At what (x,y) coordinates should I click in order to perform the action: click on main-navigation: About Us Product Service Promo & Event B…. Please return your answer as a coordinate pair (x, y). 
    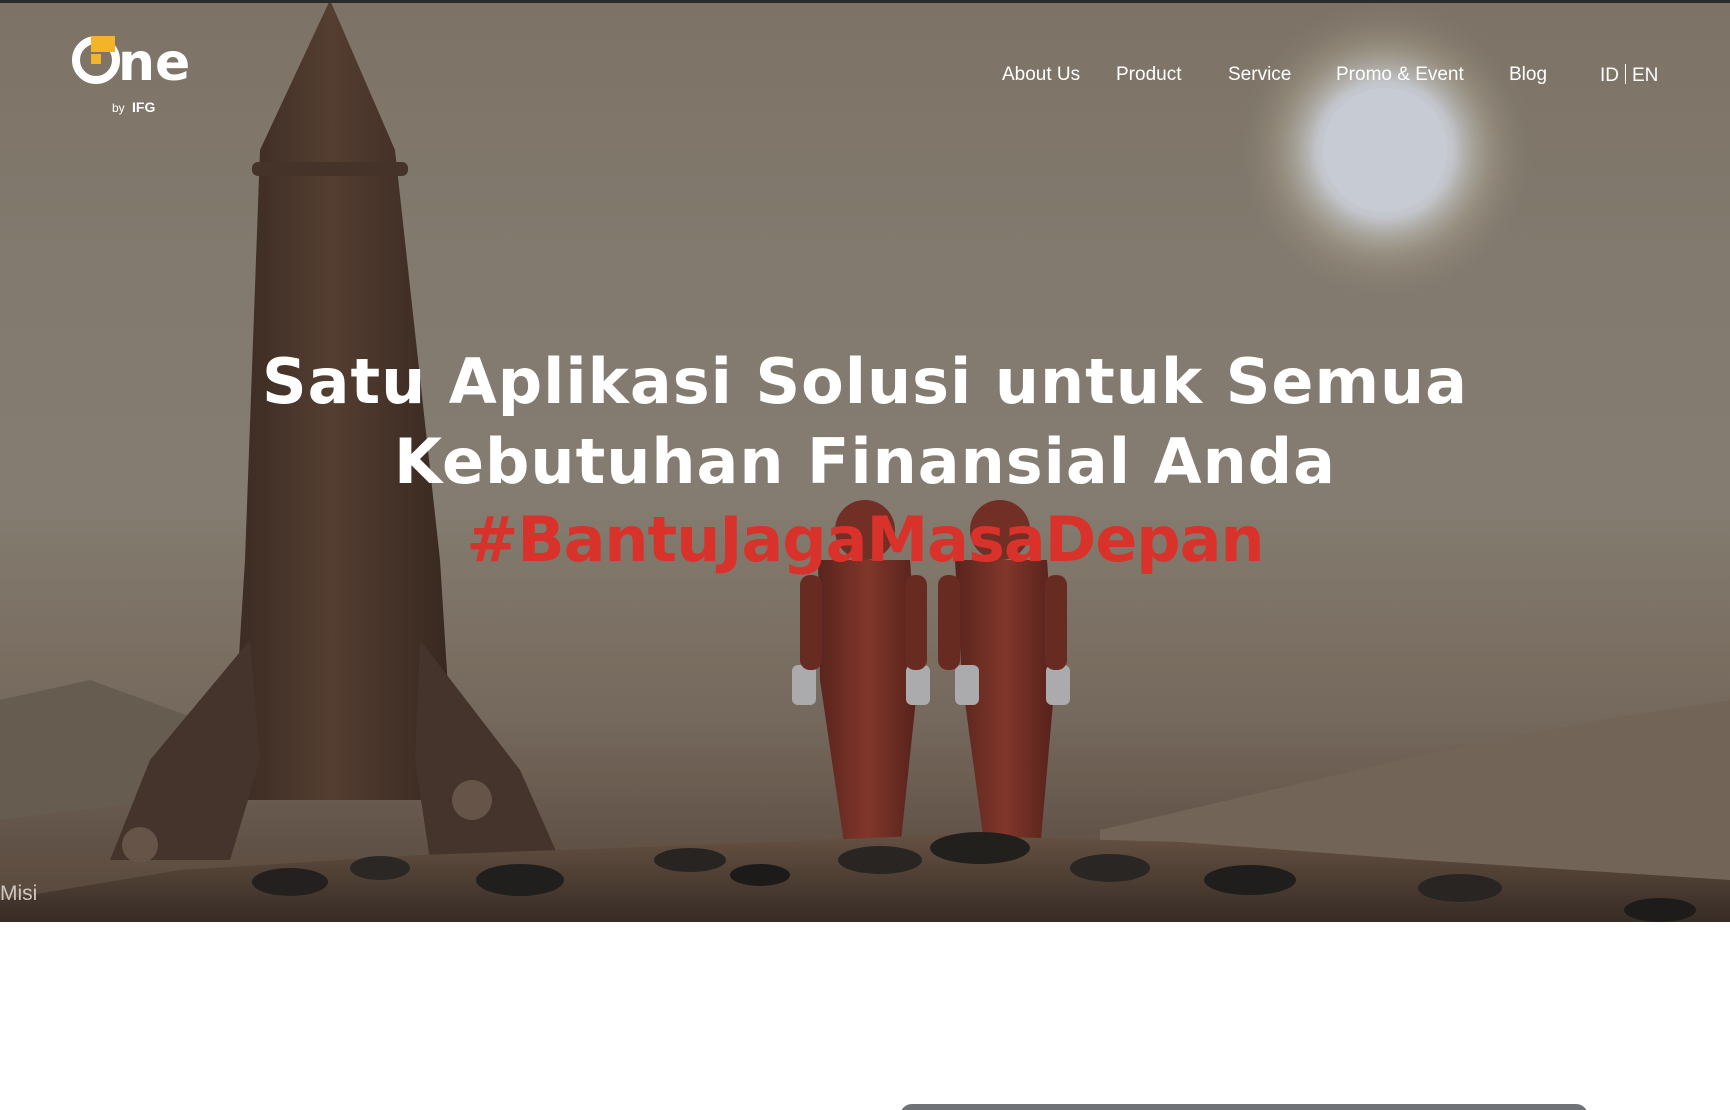
    Looking at the image, I should click on (865, 79).